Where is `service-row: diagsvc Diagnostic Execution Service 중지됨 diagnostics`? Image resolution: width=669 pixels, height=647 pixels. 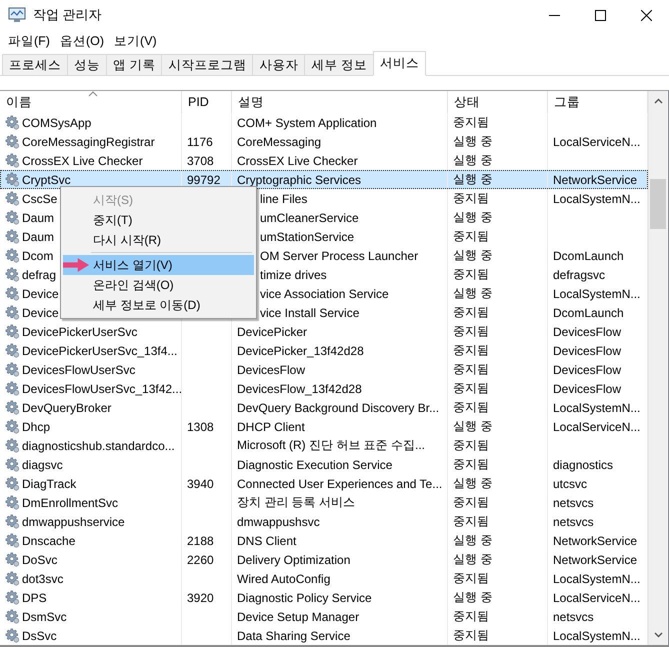 service-row: diagsvc Diagnostic Execution Service 중지됨 diagnostics is located at coordinates (324, 464).